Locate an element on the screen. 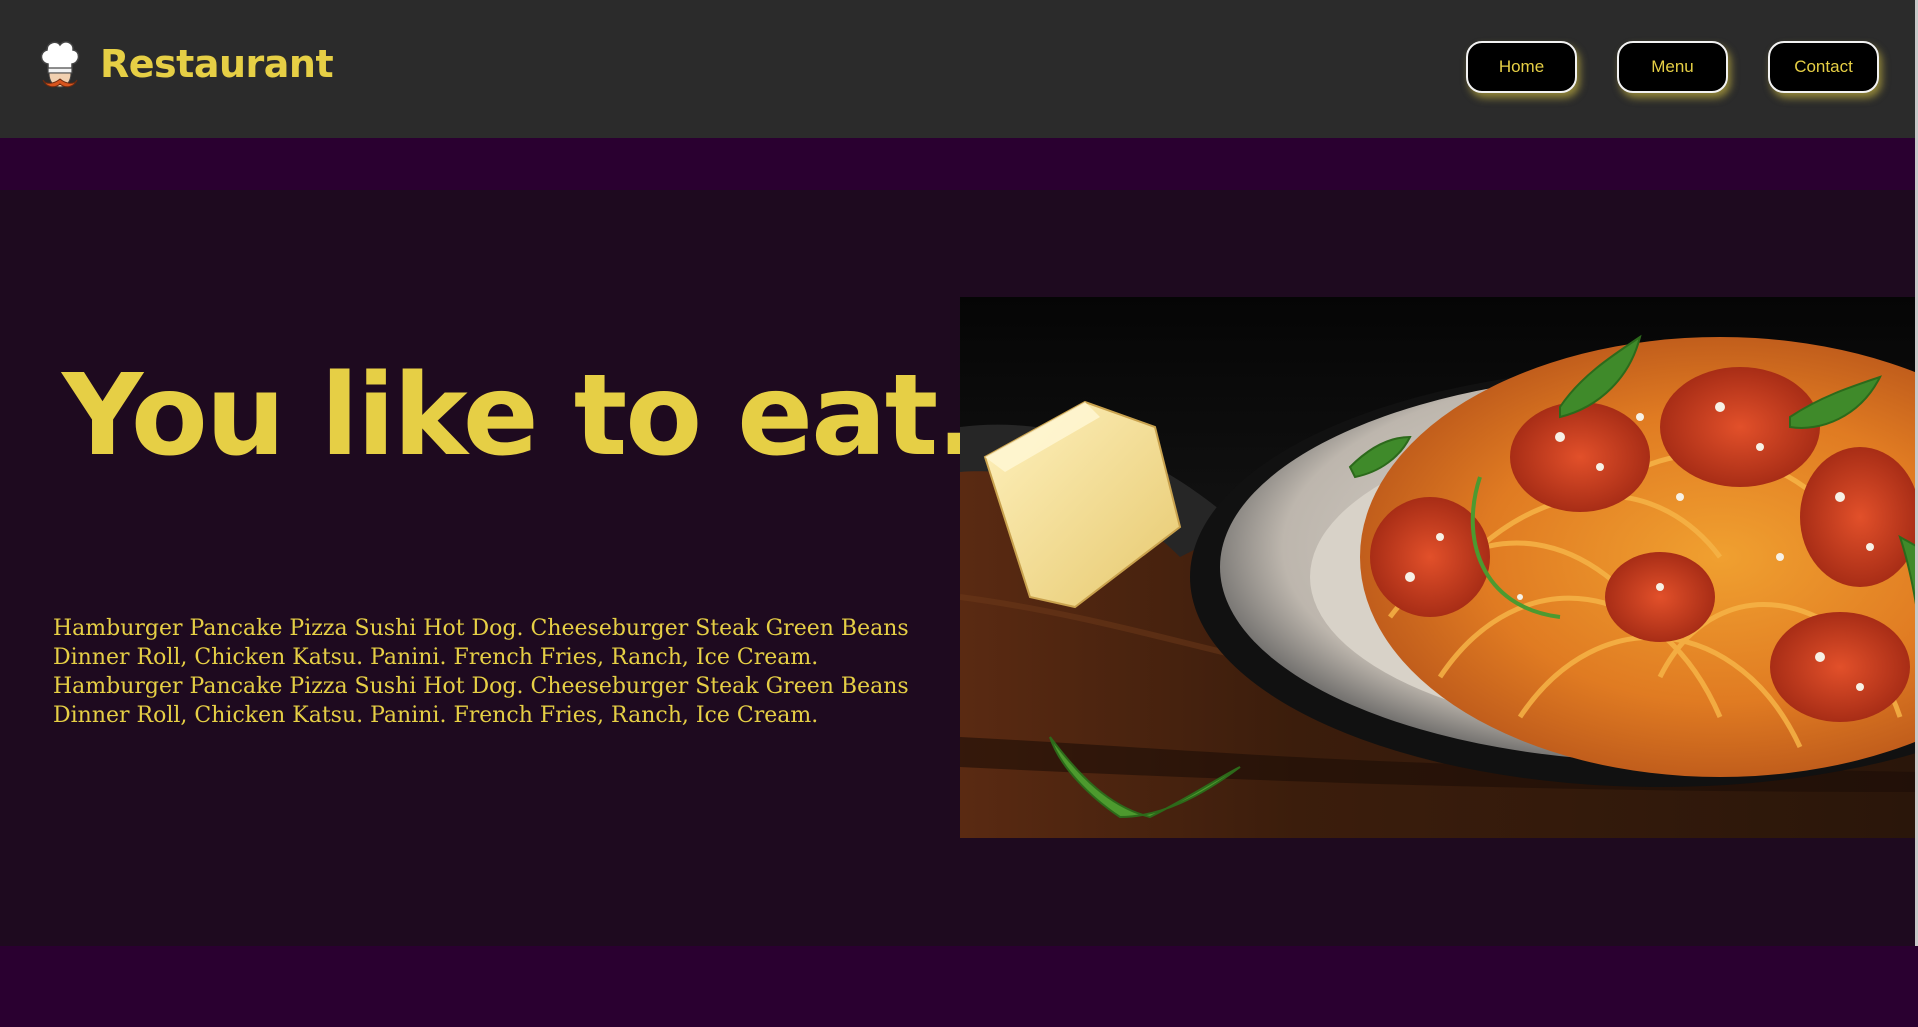 Image resolution: width=1918 pixels, height=1027 pixels. nav-menu-button: Menu is located at coordinates (1672, 67).